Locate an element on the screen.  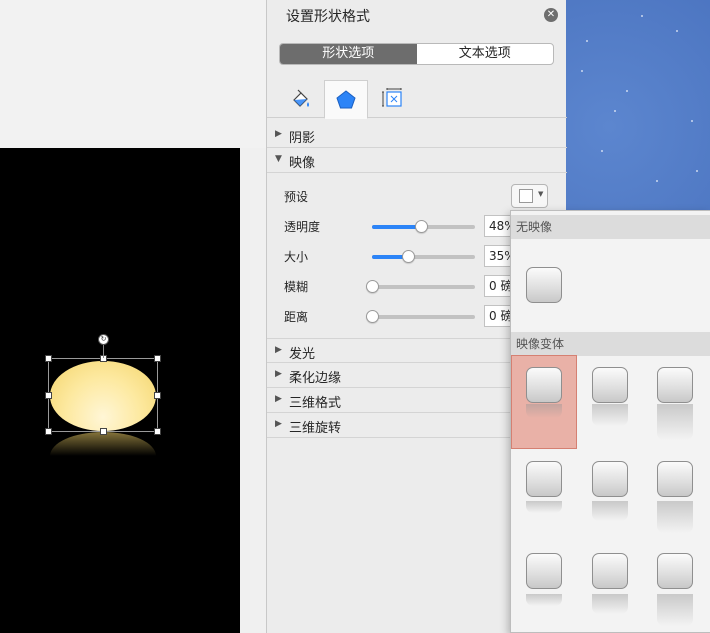
size-slider is located at coordinates (423, 257).